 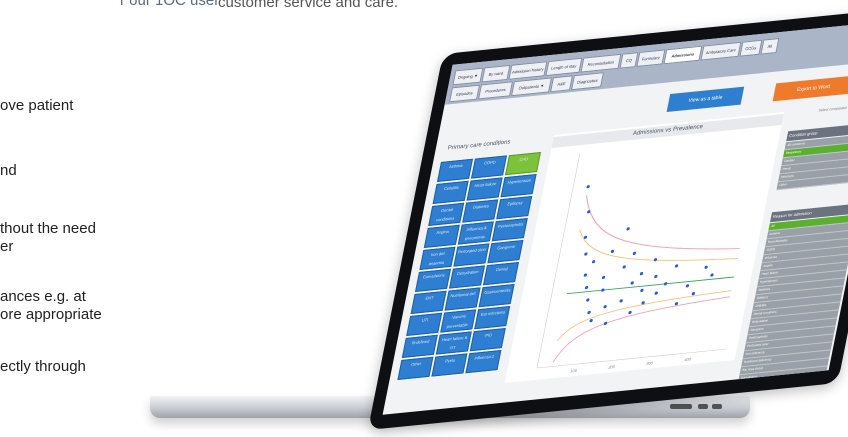 What do you see at coordinates (564, 67) in the screenshot?
I see `tab-length-of-stay: Length of stay` at bounding box center [564, 67].